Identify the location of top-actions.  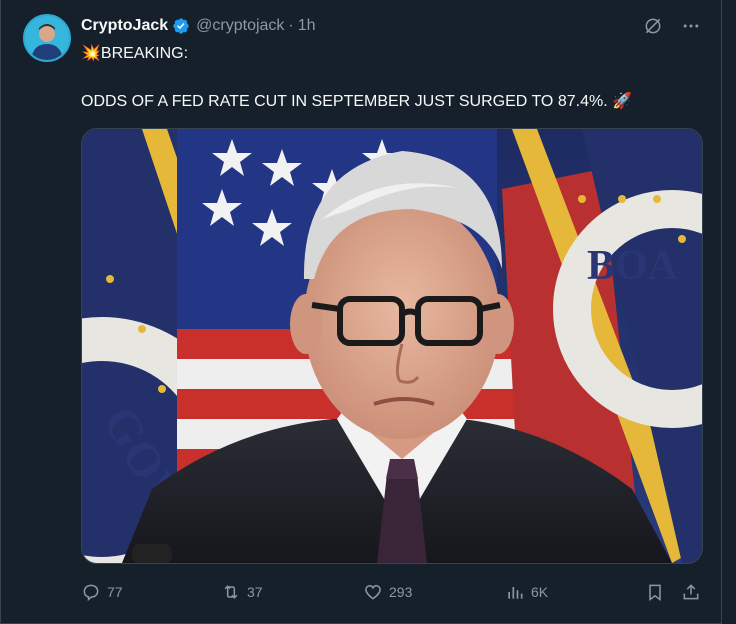
(672, 26).